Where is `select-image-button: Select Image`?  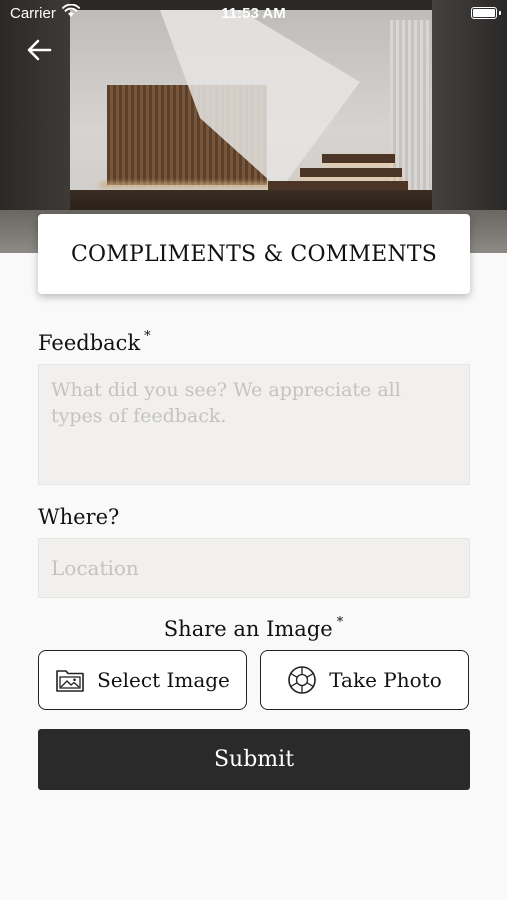 select-image-button: Select Image is located at coordinates (142, 680).